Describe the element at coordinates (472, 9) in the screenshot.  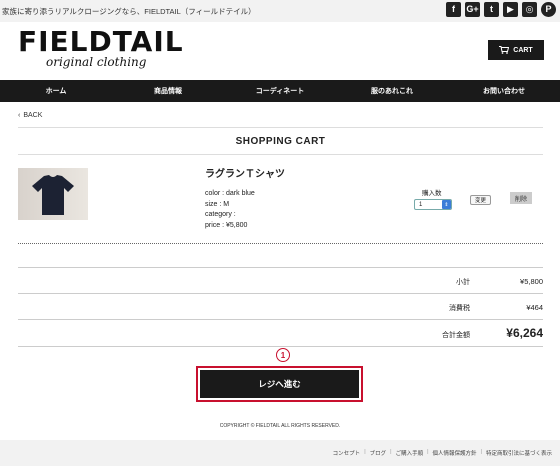
I see `google-plus-icon: G+` at that location.